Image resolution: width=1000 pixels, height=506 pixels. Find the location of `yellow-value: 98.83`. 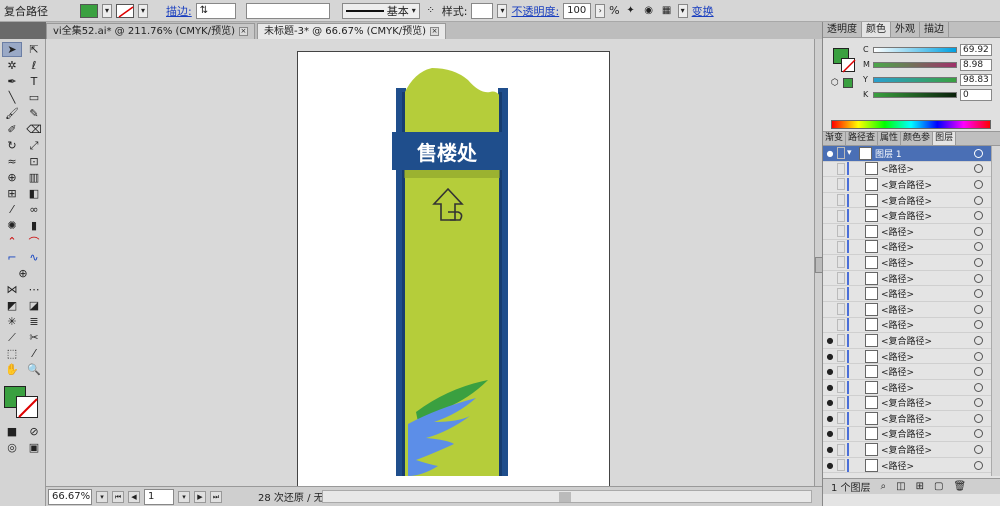

yellow-value: 98.83 is located at coordinates (976, 79).